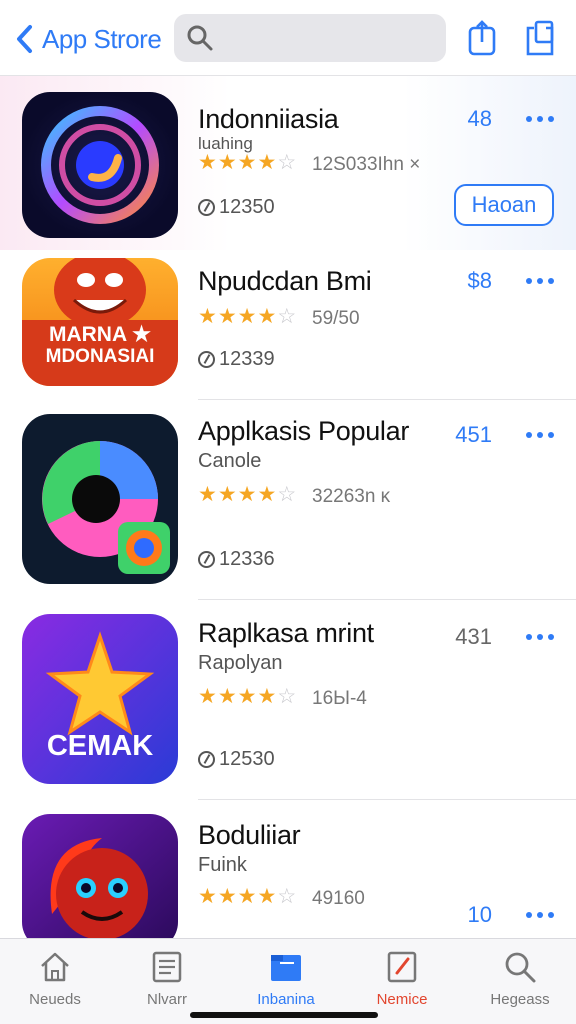  I want to click on app-price: 431, so click(473, 636).